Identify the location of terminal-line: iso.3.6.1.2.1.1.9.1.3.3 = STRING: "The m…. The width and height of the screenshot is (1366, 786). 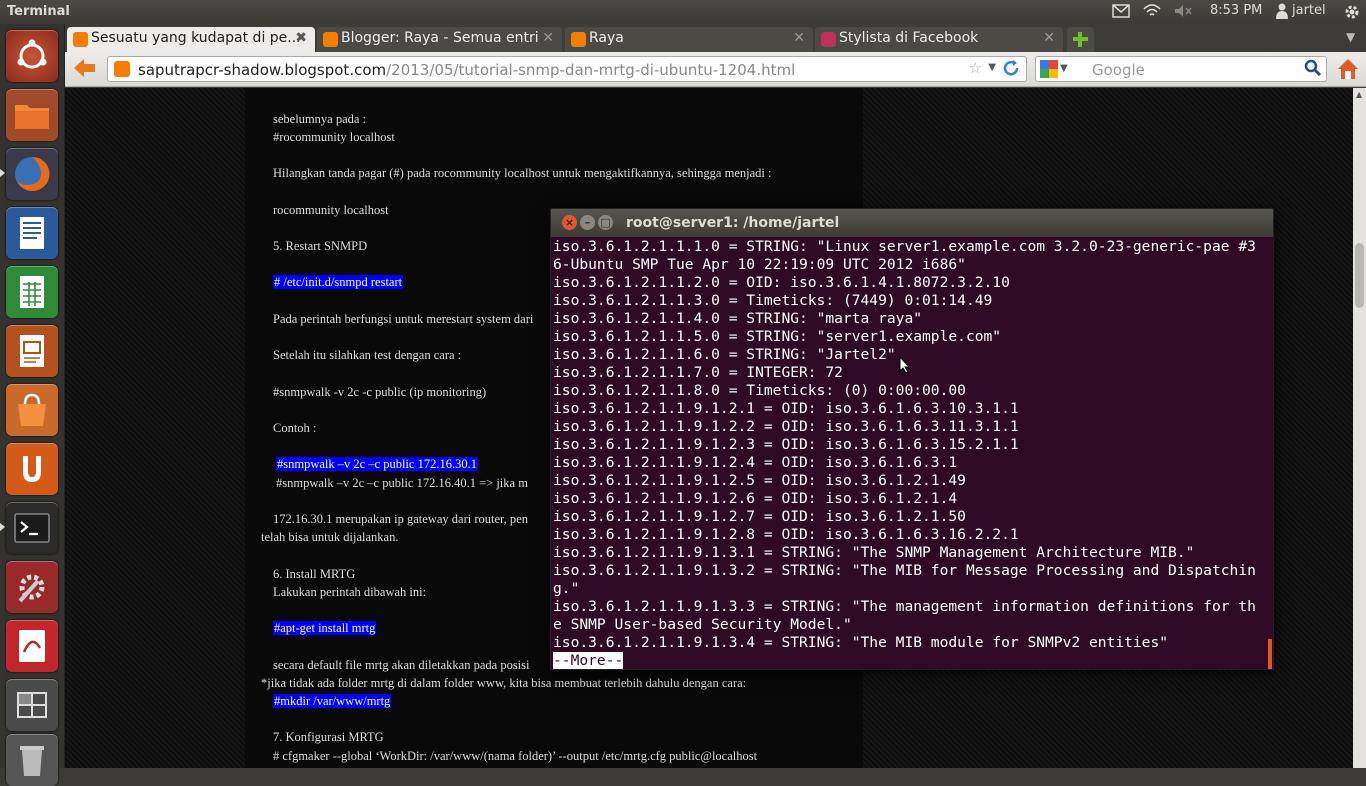
(904, 606).